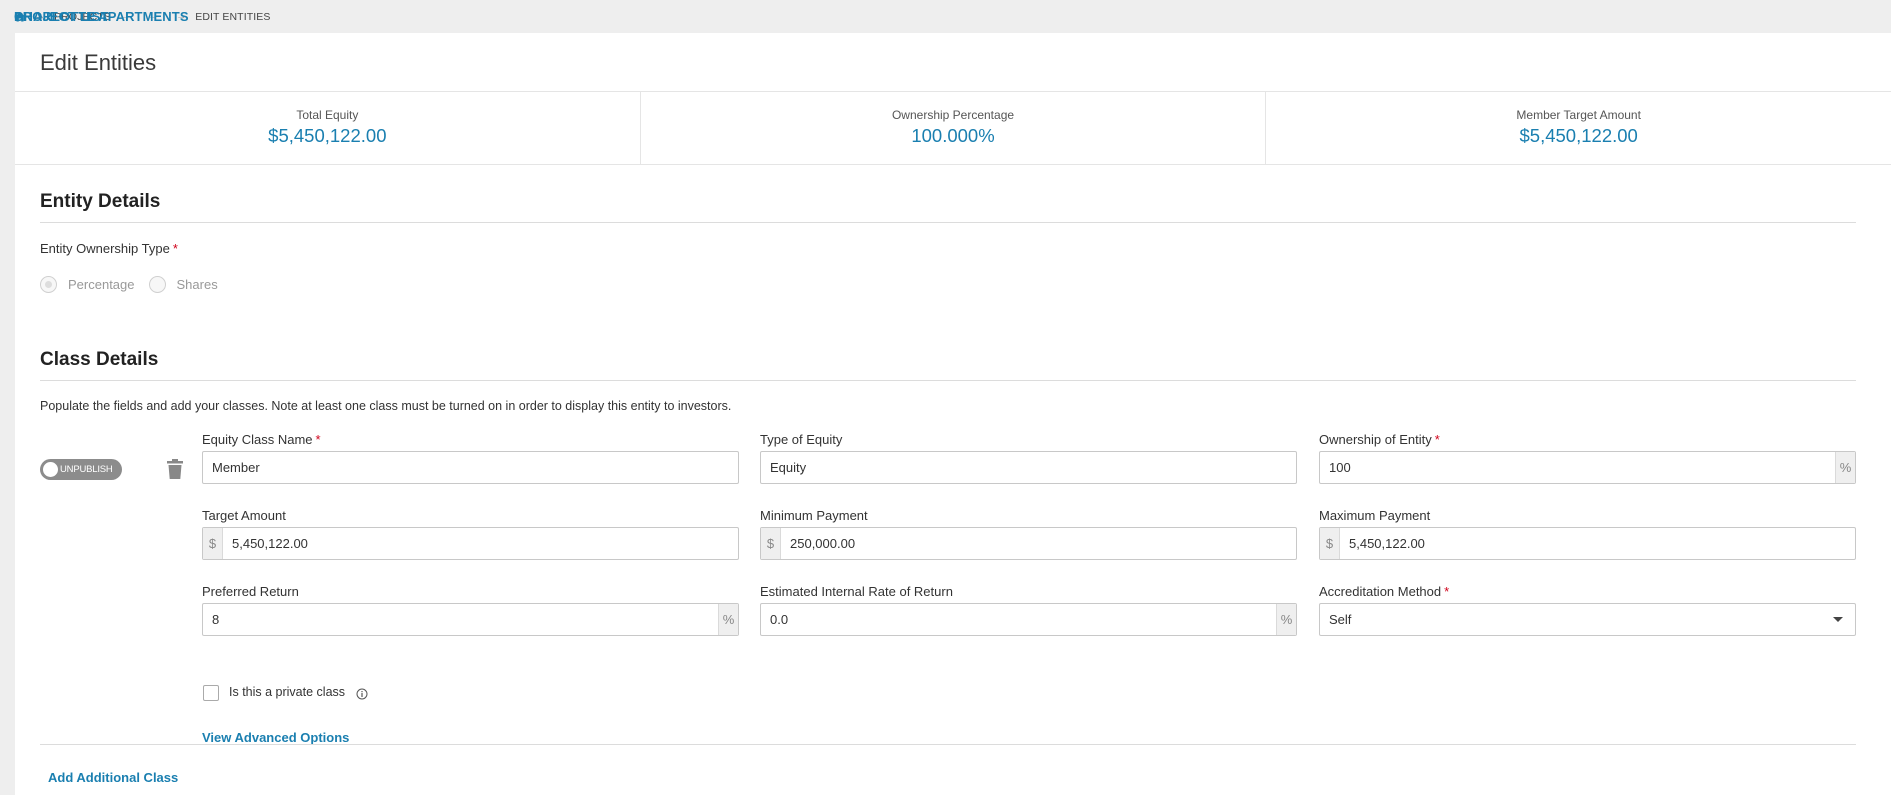 This screenshot has height=795, width=1891. I want to click on radio-selected-dot, so click(48, 284).